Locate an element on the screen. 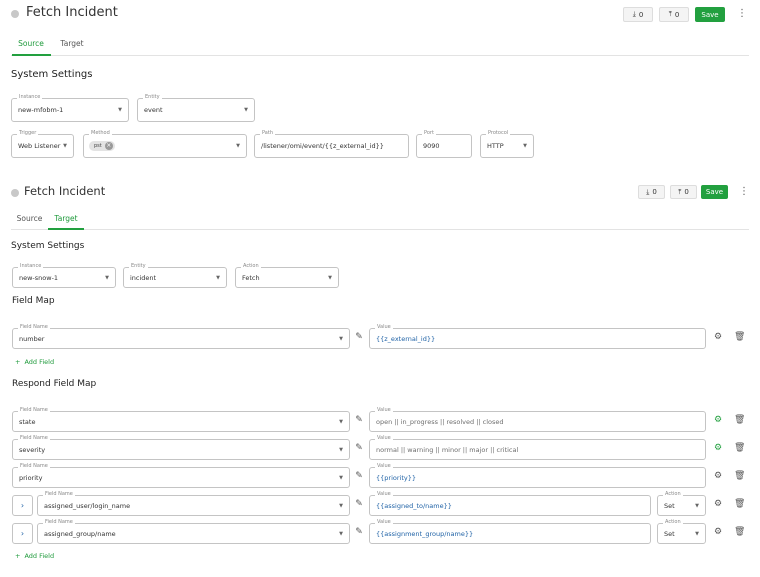 The width and height of the screenshot is (760, 577). close-icon: × is located at coordinates (108, 146).